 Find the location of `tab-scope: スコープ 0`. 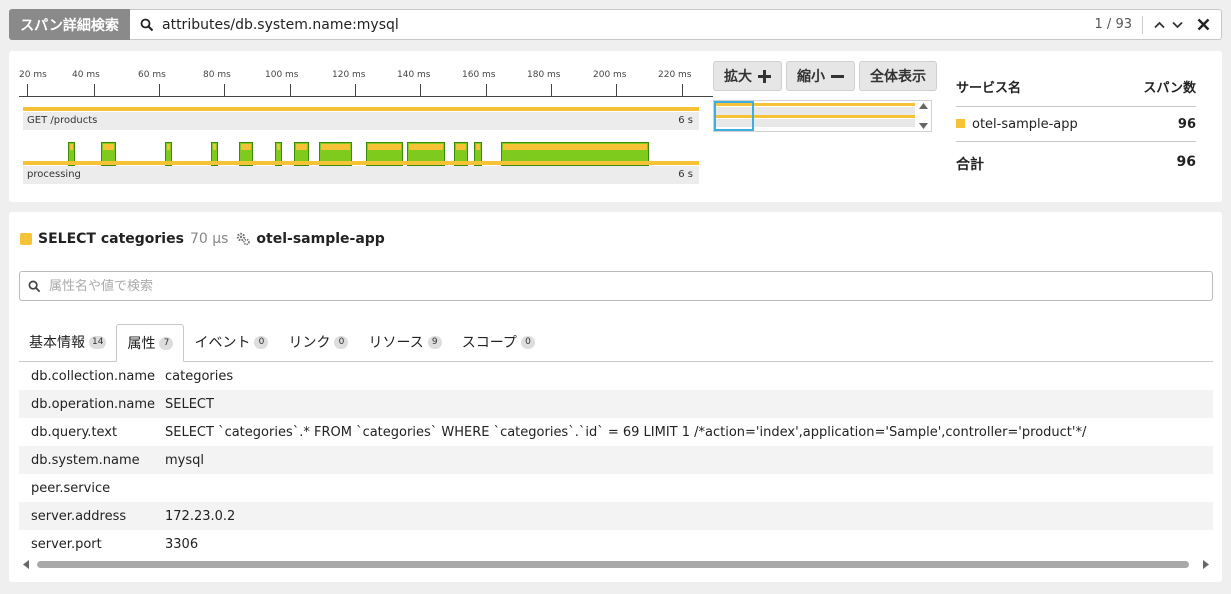

tab-scope: スコープ 0 is located at coordinates (498, 342).